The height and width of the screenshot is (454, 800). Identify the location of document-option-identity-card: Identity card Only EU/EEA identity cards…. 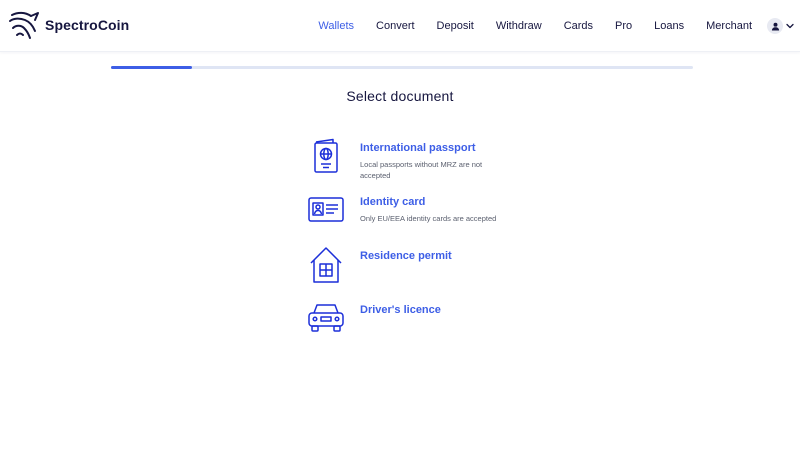
(425, 212).